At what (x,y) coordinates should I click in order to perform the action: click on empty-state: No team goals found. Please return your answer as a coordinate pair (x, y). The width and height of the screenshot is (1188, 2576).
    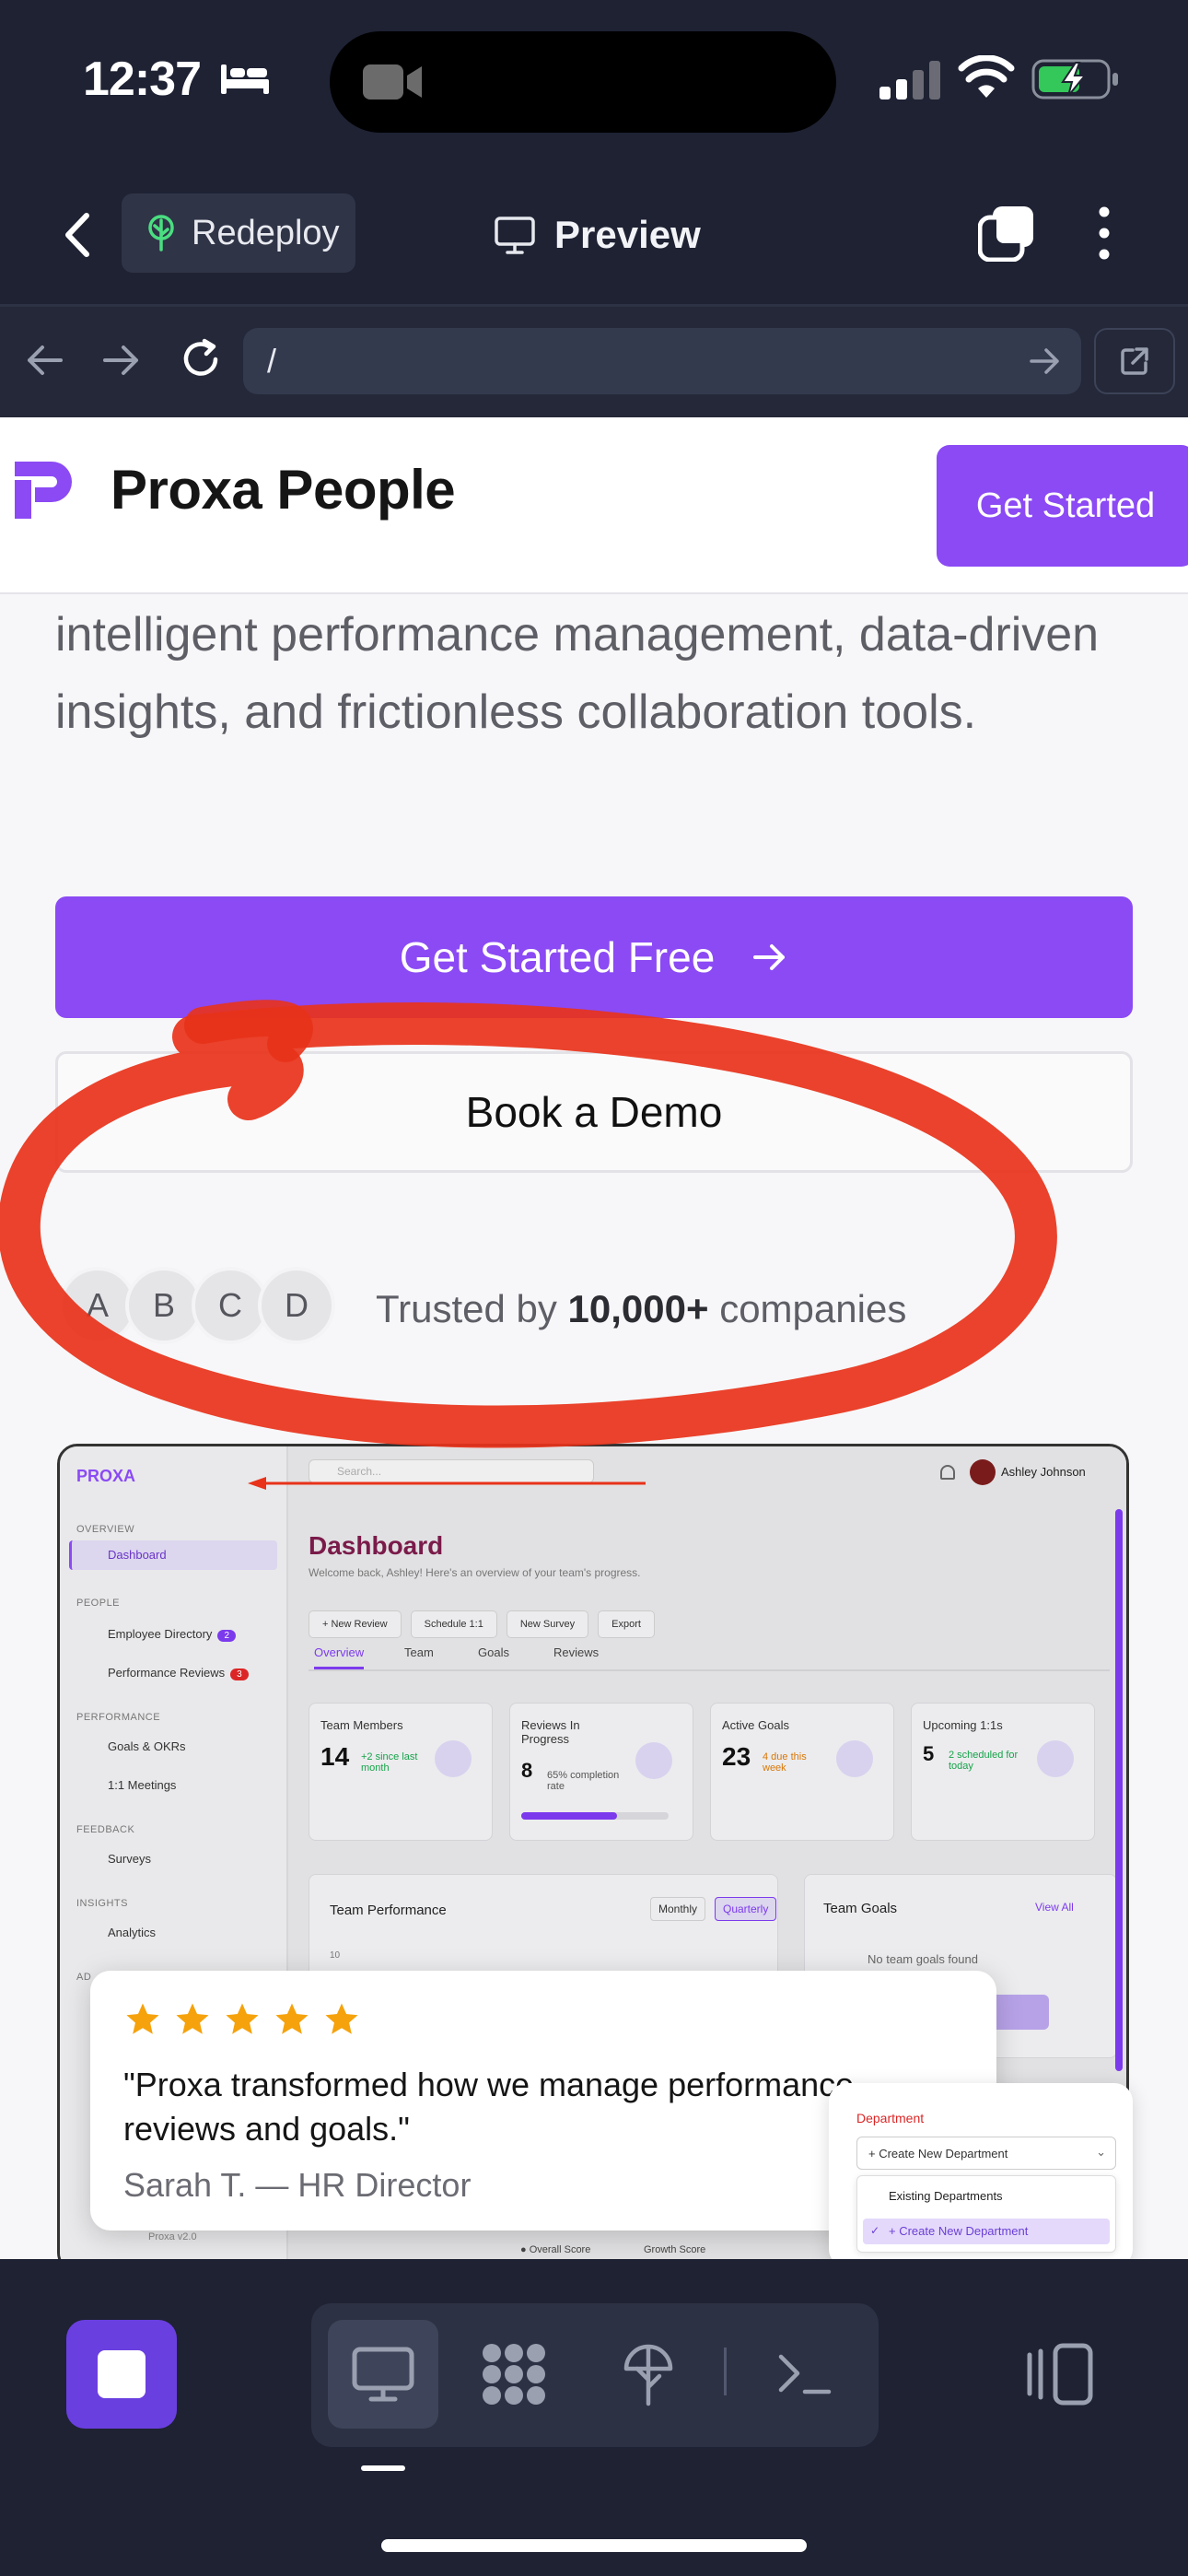
    Looking at the image, I should click on (923, 1959).